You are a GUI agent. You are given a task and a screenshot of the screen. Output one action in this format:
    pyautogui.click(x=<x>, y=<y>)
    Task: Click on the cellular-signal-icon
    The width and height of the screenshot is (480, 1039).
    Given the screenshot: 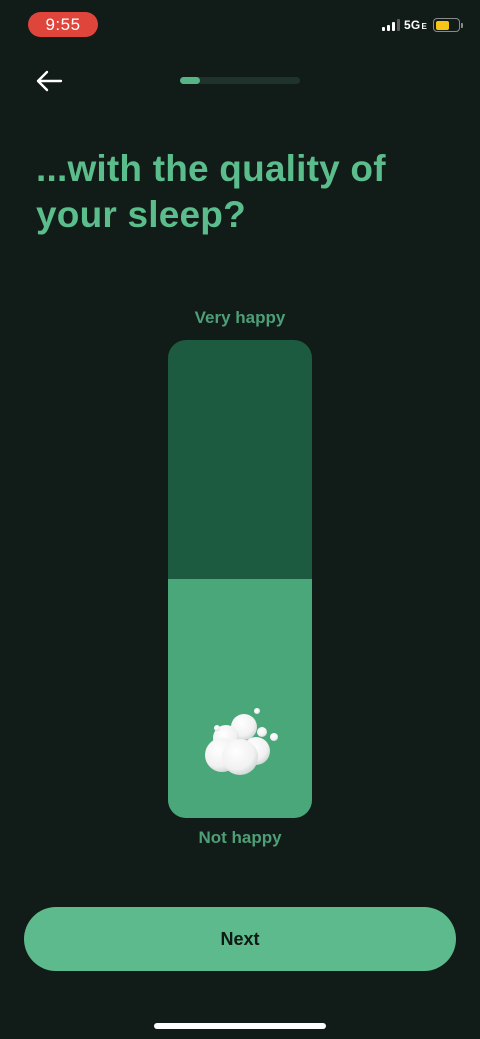 What is the action you would take?
    pyautogui.click(x=391, y=25)
    